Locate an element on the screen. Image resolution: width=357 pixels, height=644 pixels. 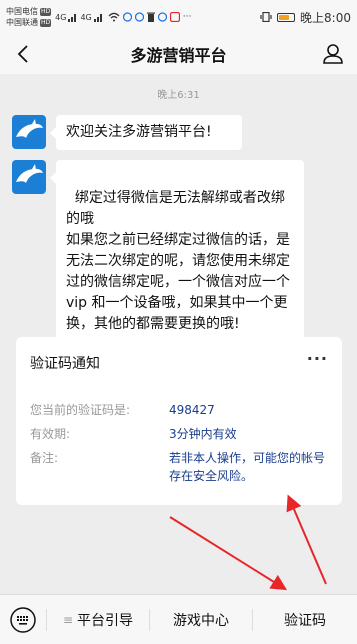
clock: 晚上8:00 is located at coordinates (325, 17).